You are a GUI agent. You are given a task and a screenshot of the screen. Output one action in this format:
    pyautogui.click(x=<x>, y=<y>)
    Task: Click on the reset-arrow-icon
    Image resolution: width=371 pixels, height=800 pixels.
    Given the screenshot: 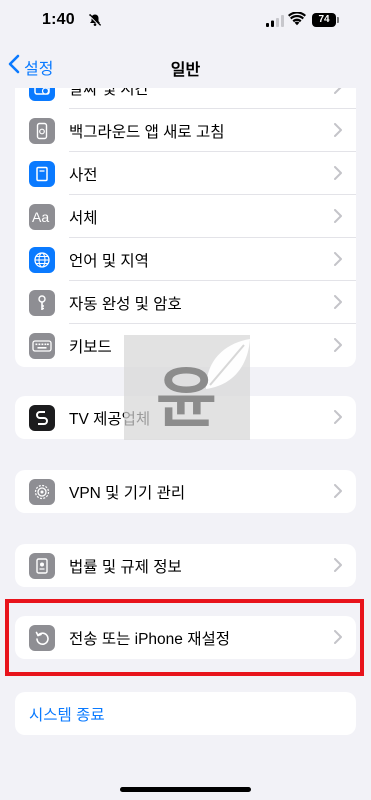 What is the action you would take?
    pyautogui.click(x=42, y=637)
    